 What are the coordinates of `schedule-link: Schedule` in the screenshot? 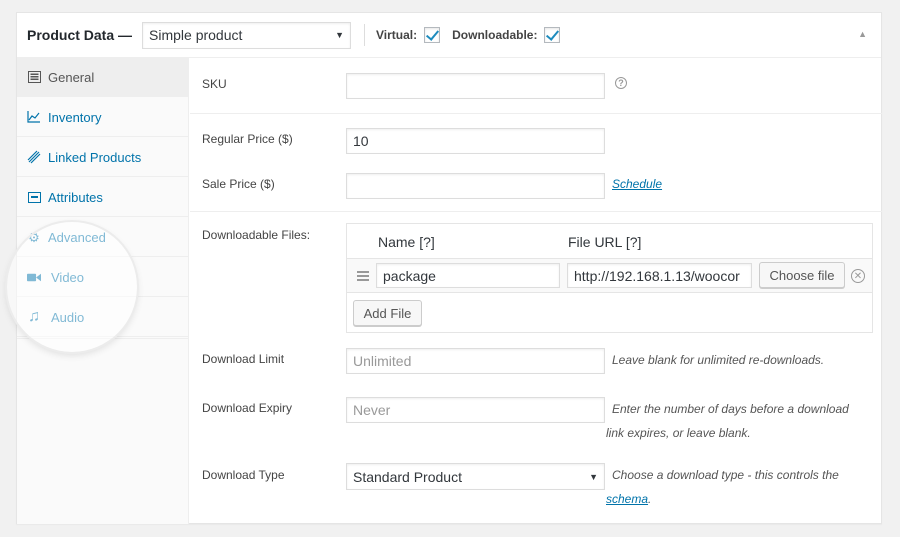 It's located at (637, 184).